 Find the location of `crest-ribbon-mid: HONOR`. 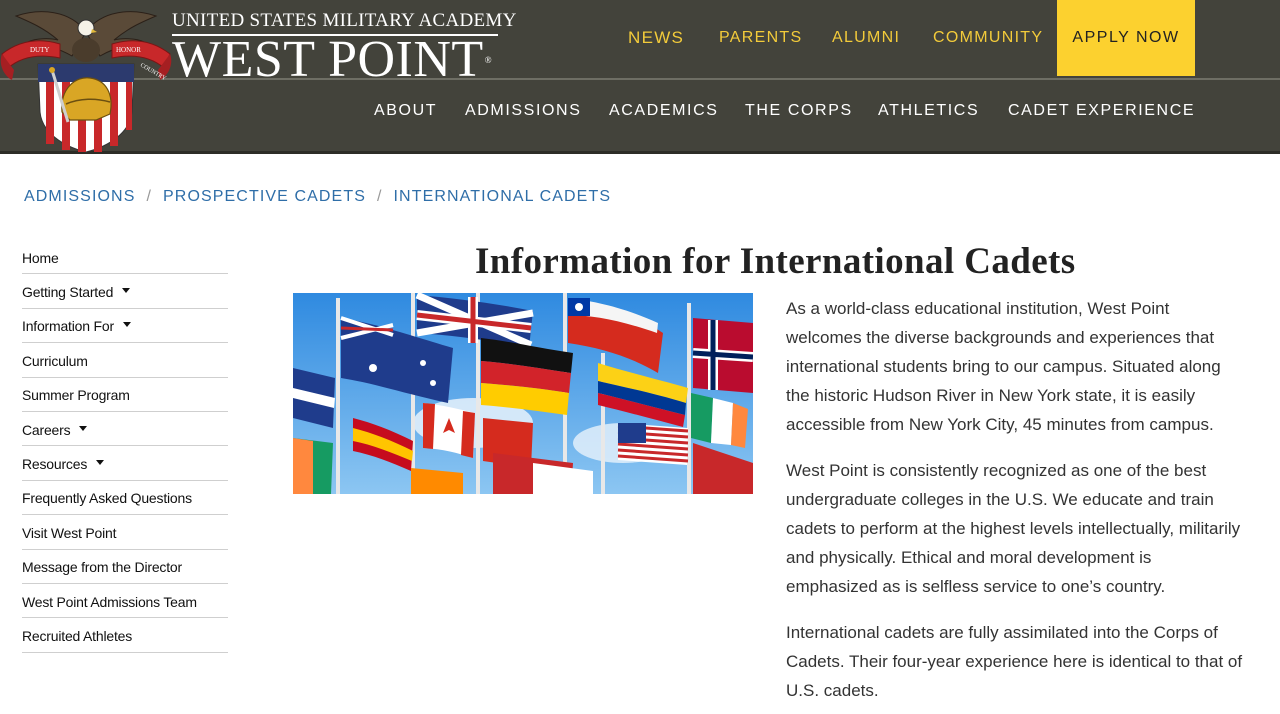

crest-ribbon-mid: HONOR is located at coordinates (128, 50).